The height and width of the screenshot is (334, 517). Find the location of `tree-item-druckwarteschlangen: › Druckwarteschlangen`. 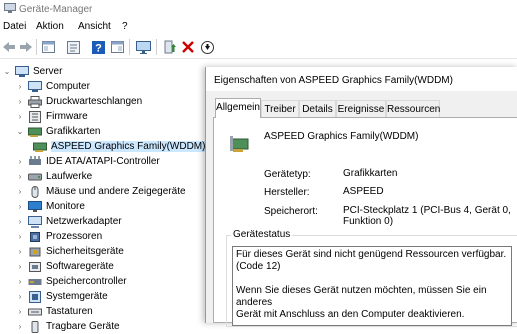

tree-item-druckwarteschlangen: › Druckwarteschlangen is located at coordinates (78, 101).